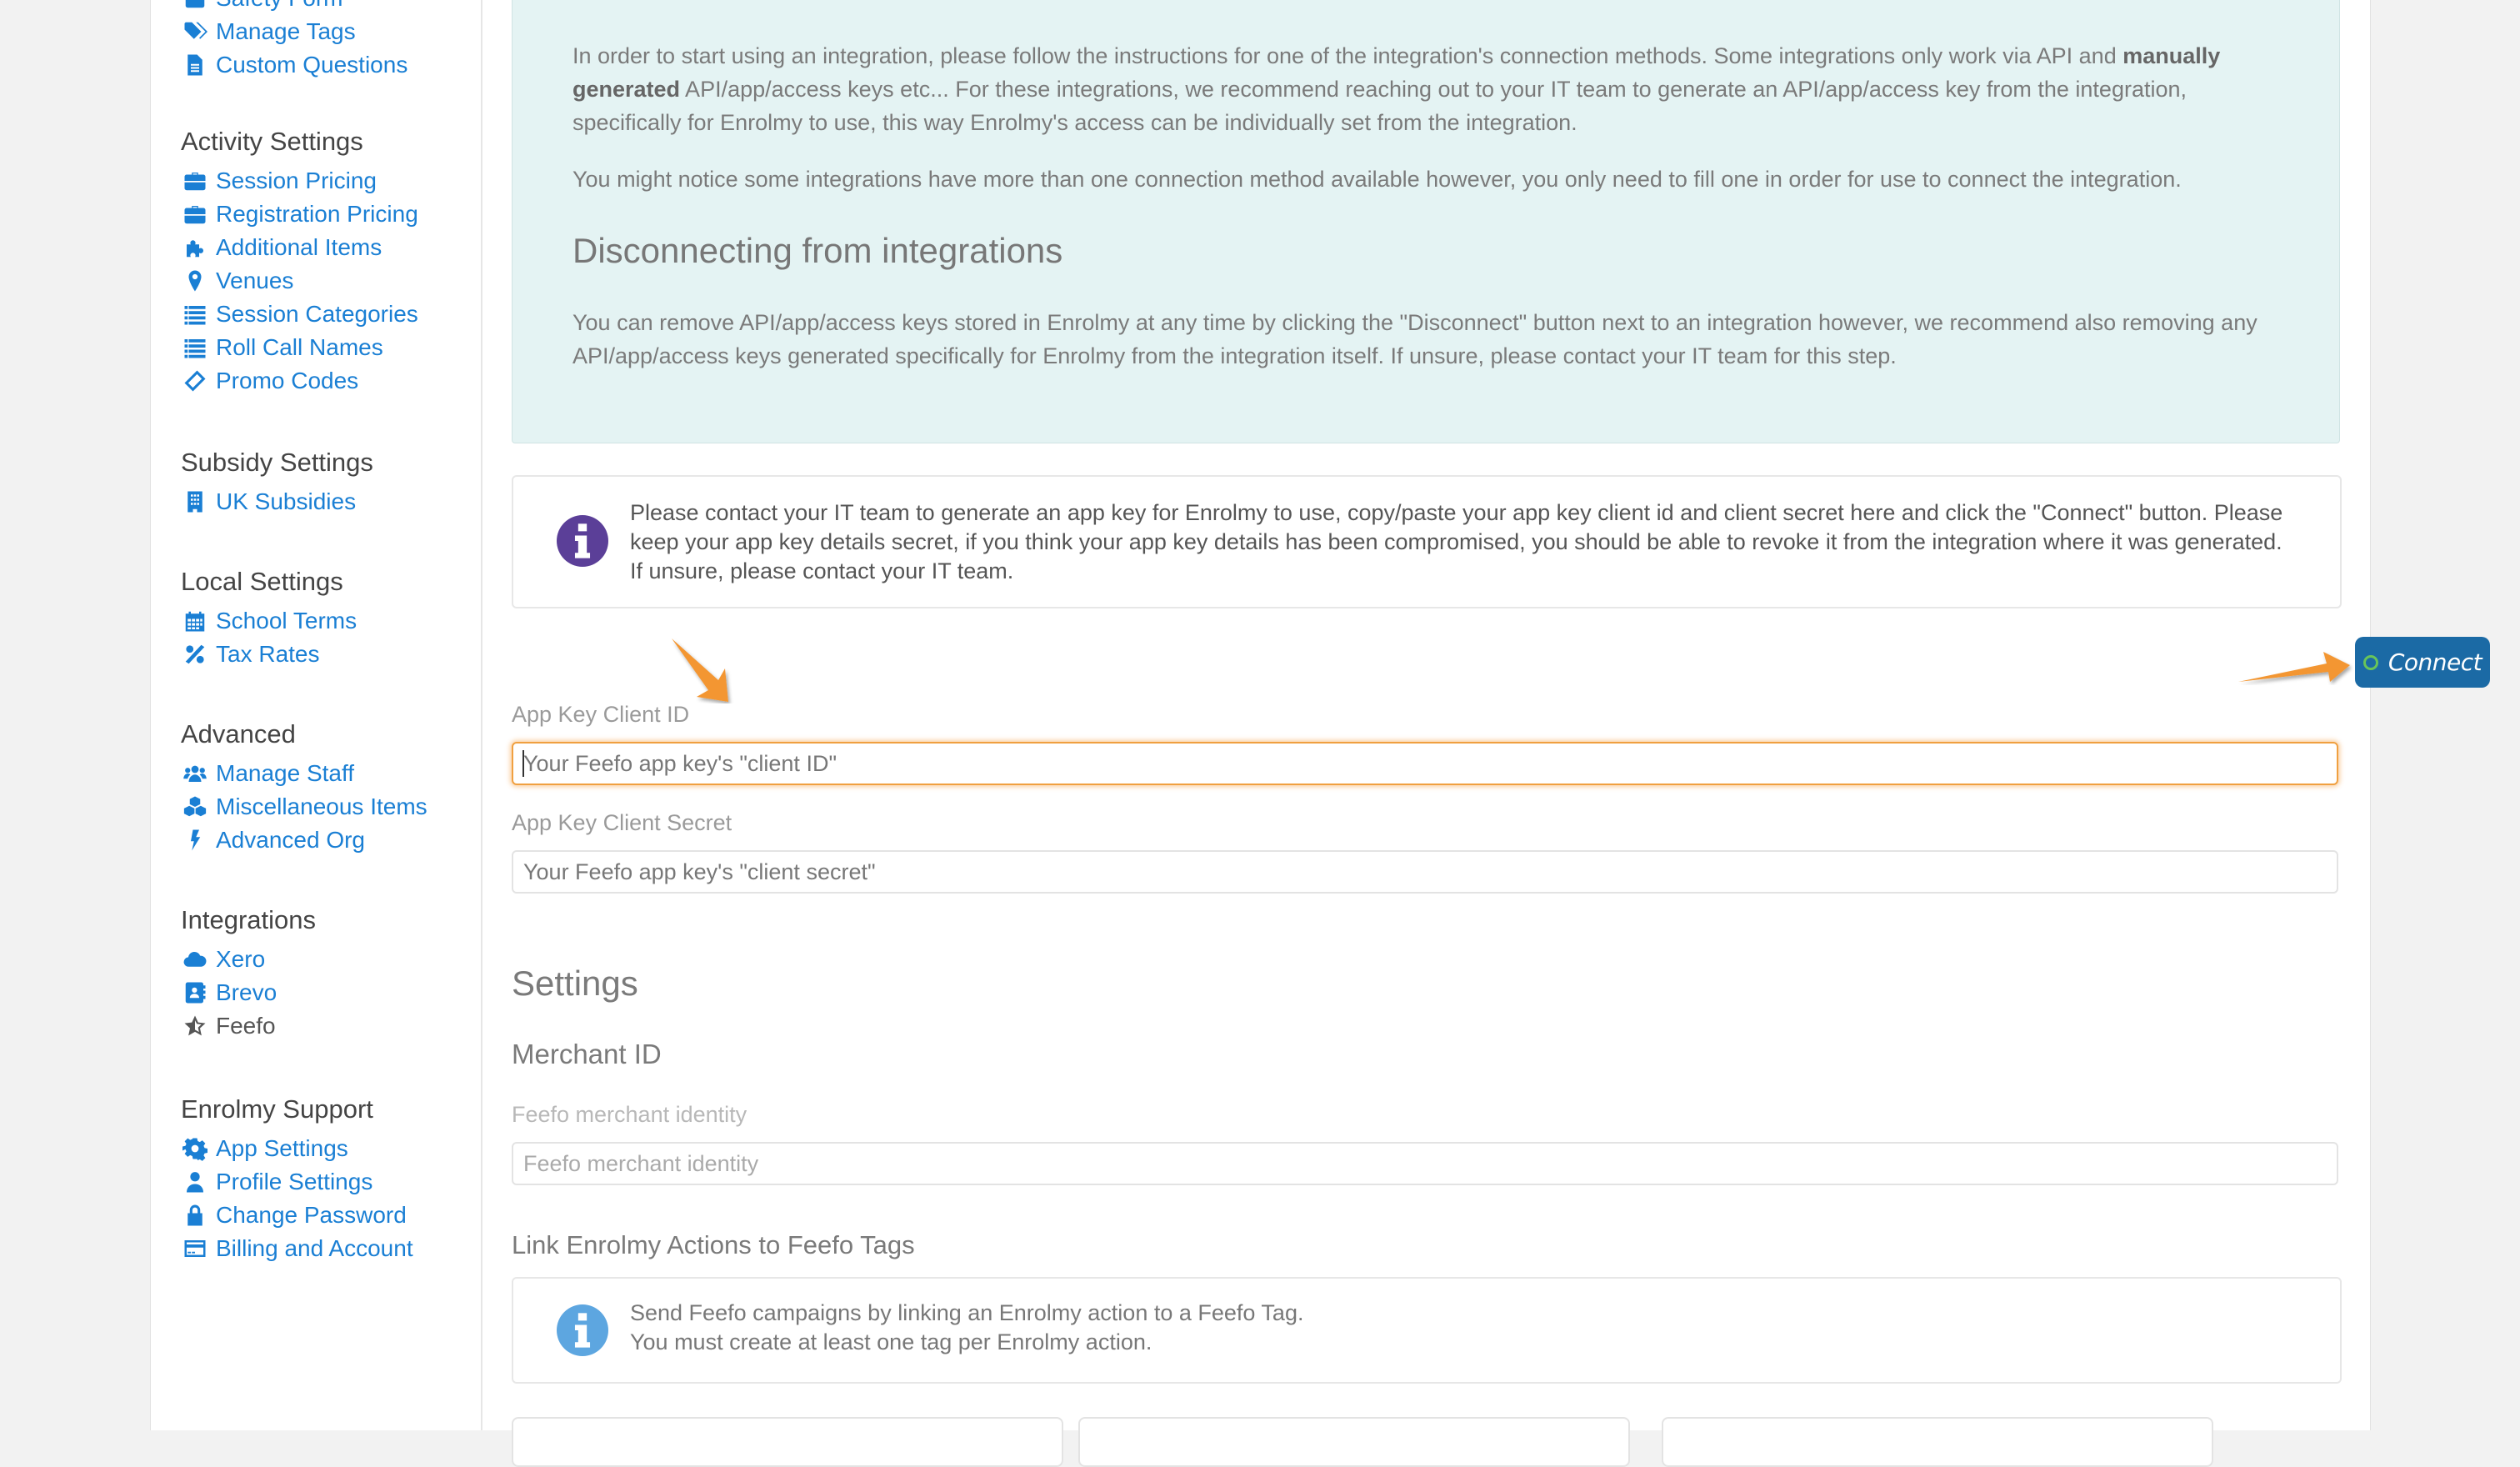  What do you see at coordinates (299, 347) in the screenshot?
I see `sidebar-item-roll-call-names: Roll Call Names` at bounding box center [299, 347].